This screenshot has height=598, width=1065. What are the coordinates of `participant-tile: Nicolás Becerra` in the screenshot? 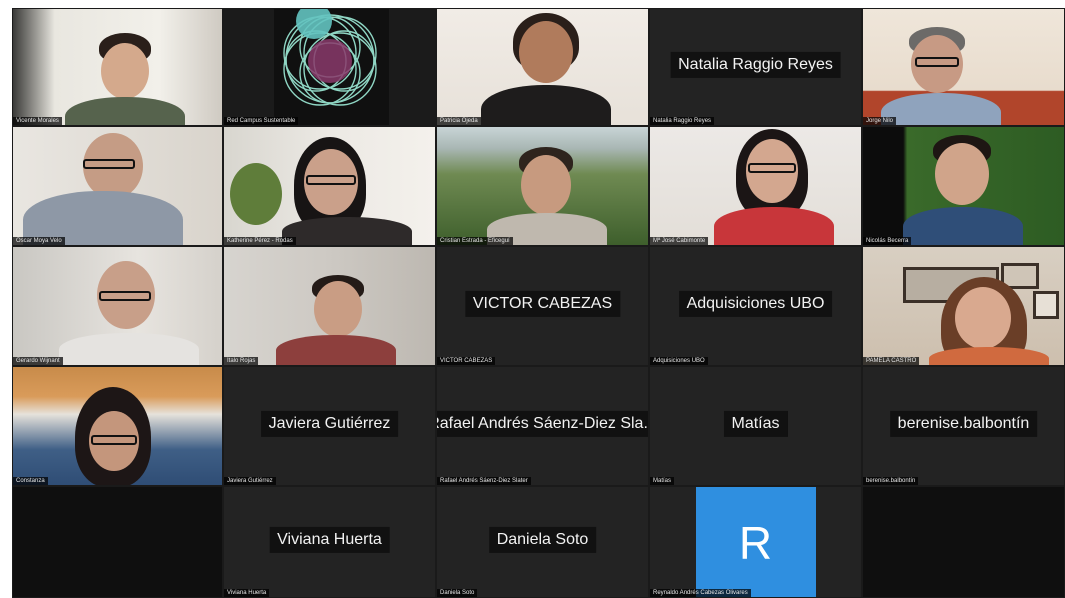 It's located at (963, 186).